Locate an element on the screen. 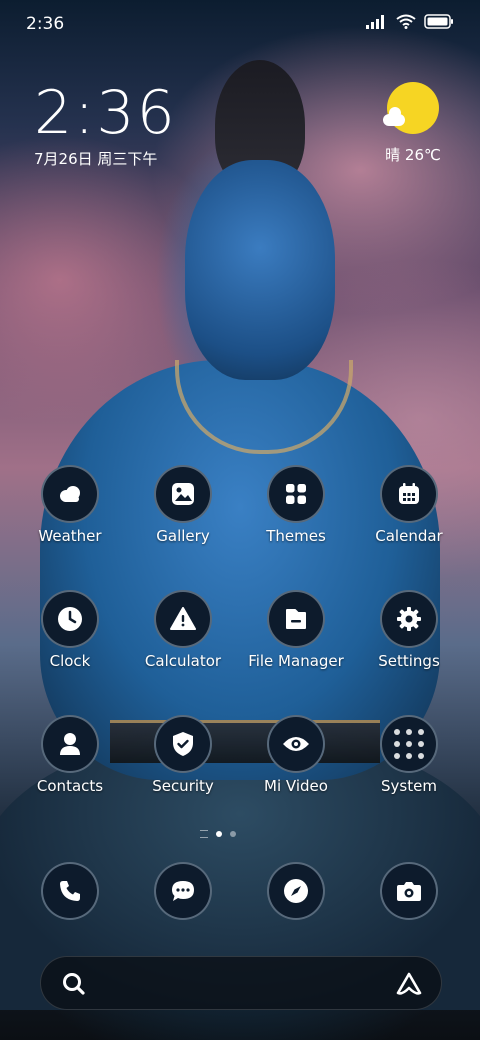 The width and height of the screenshot is (480, 1040). clock-widget: 2:36 7月26日 周三下午 is located at coordinates (105, 124).